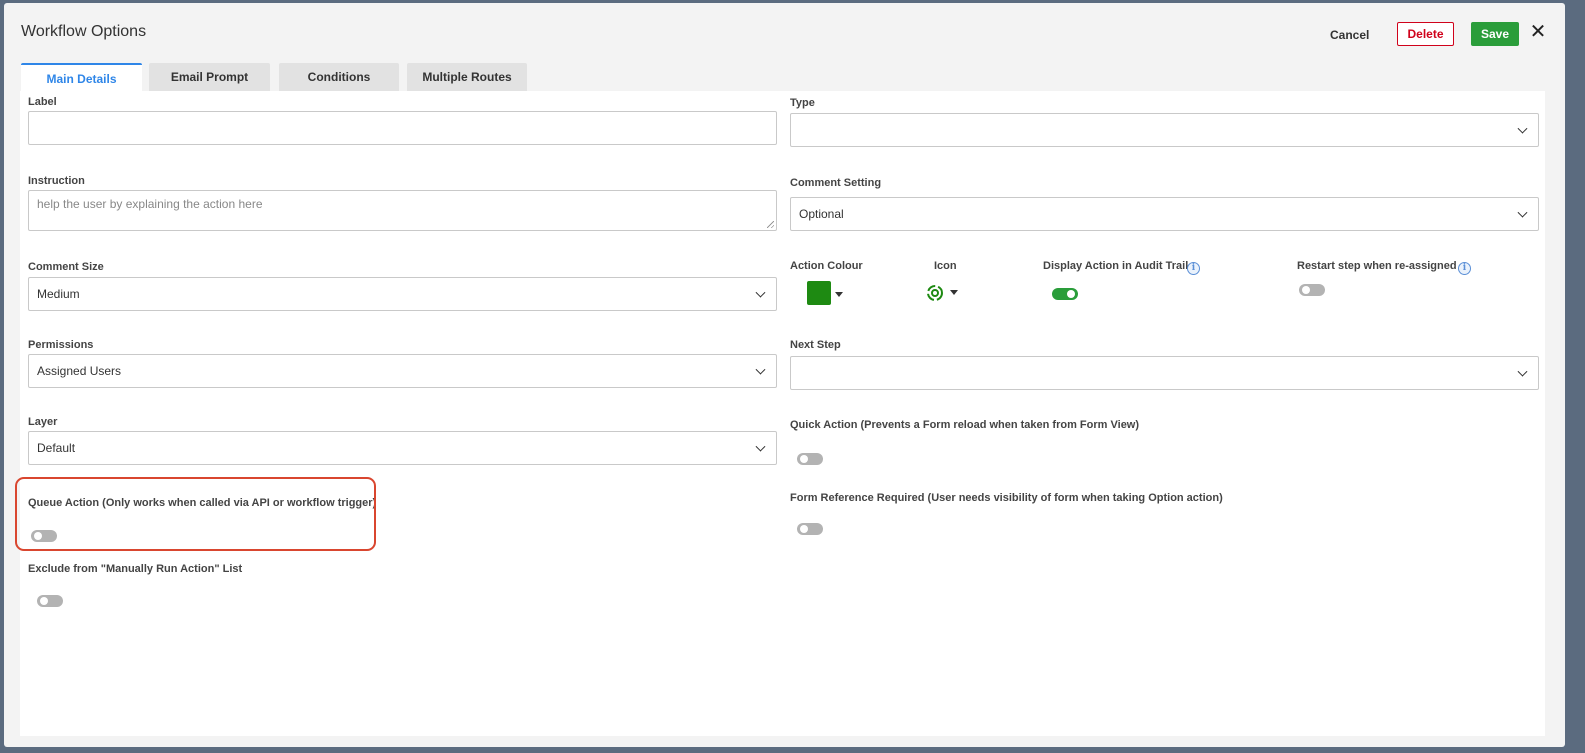 The height and width of the screenshot is (753, 1585). What do you see at coordinates (1495, 34) in the screenshot?
I see `save-button: Save` at bounding box center [1495, 34].